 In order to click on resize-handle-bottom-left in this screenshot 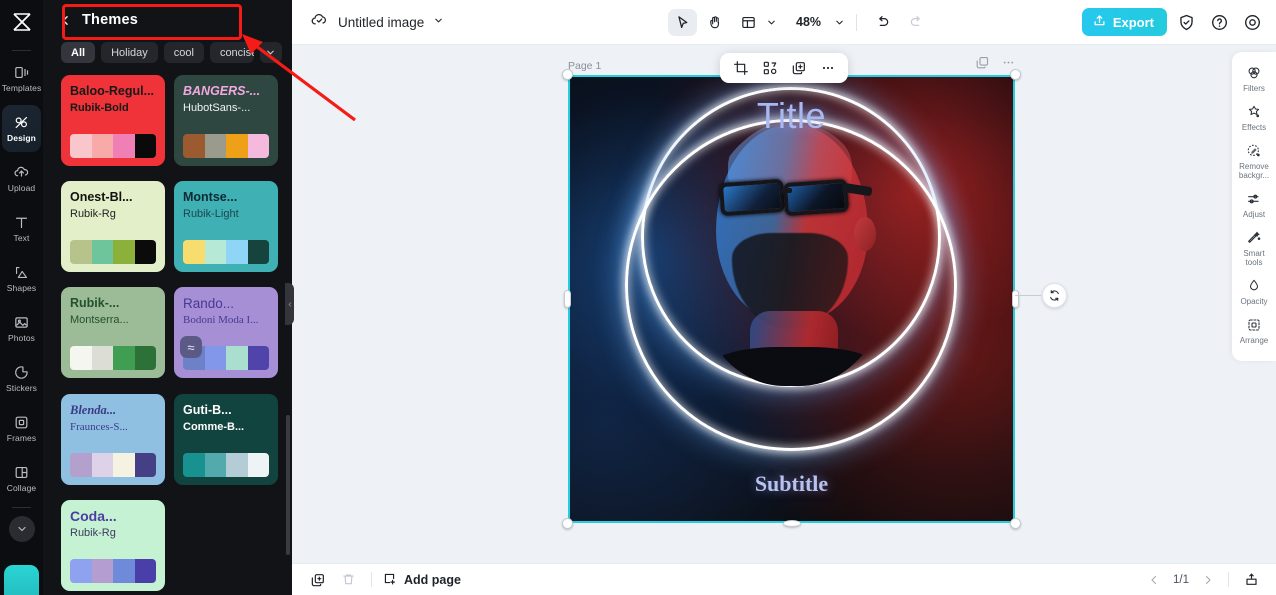, I will do `click(567, 523)`.